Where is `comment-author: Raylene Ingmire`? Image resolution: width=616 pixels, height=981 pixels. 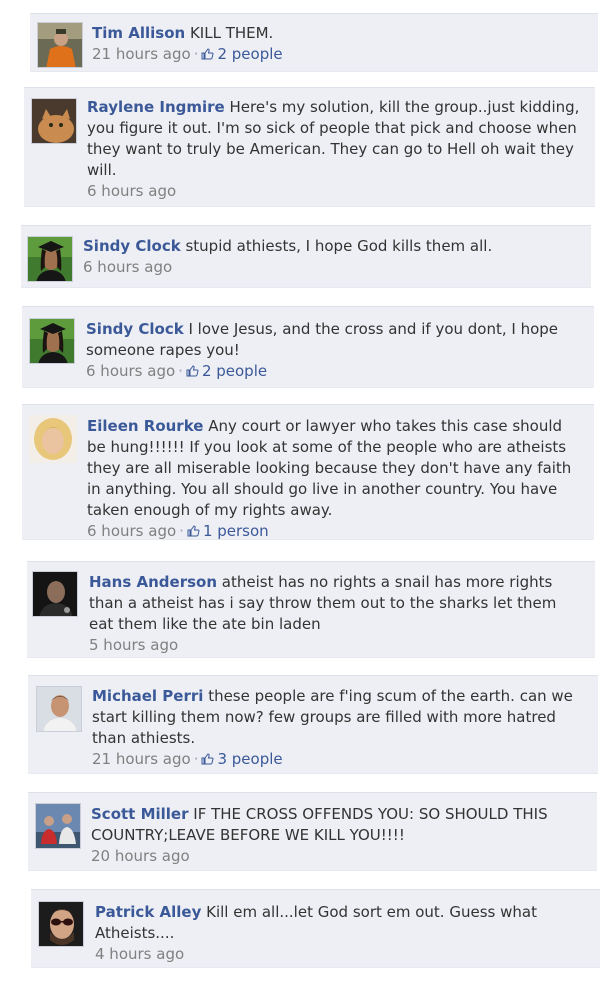 comment-author: Raylene Ingmire is located at coordinates (156, 107).